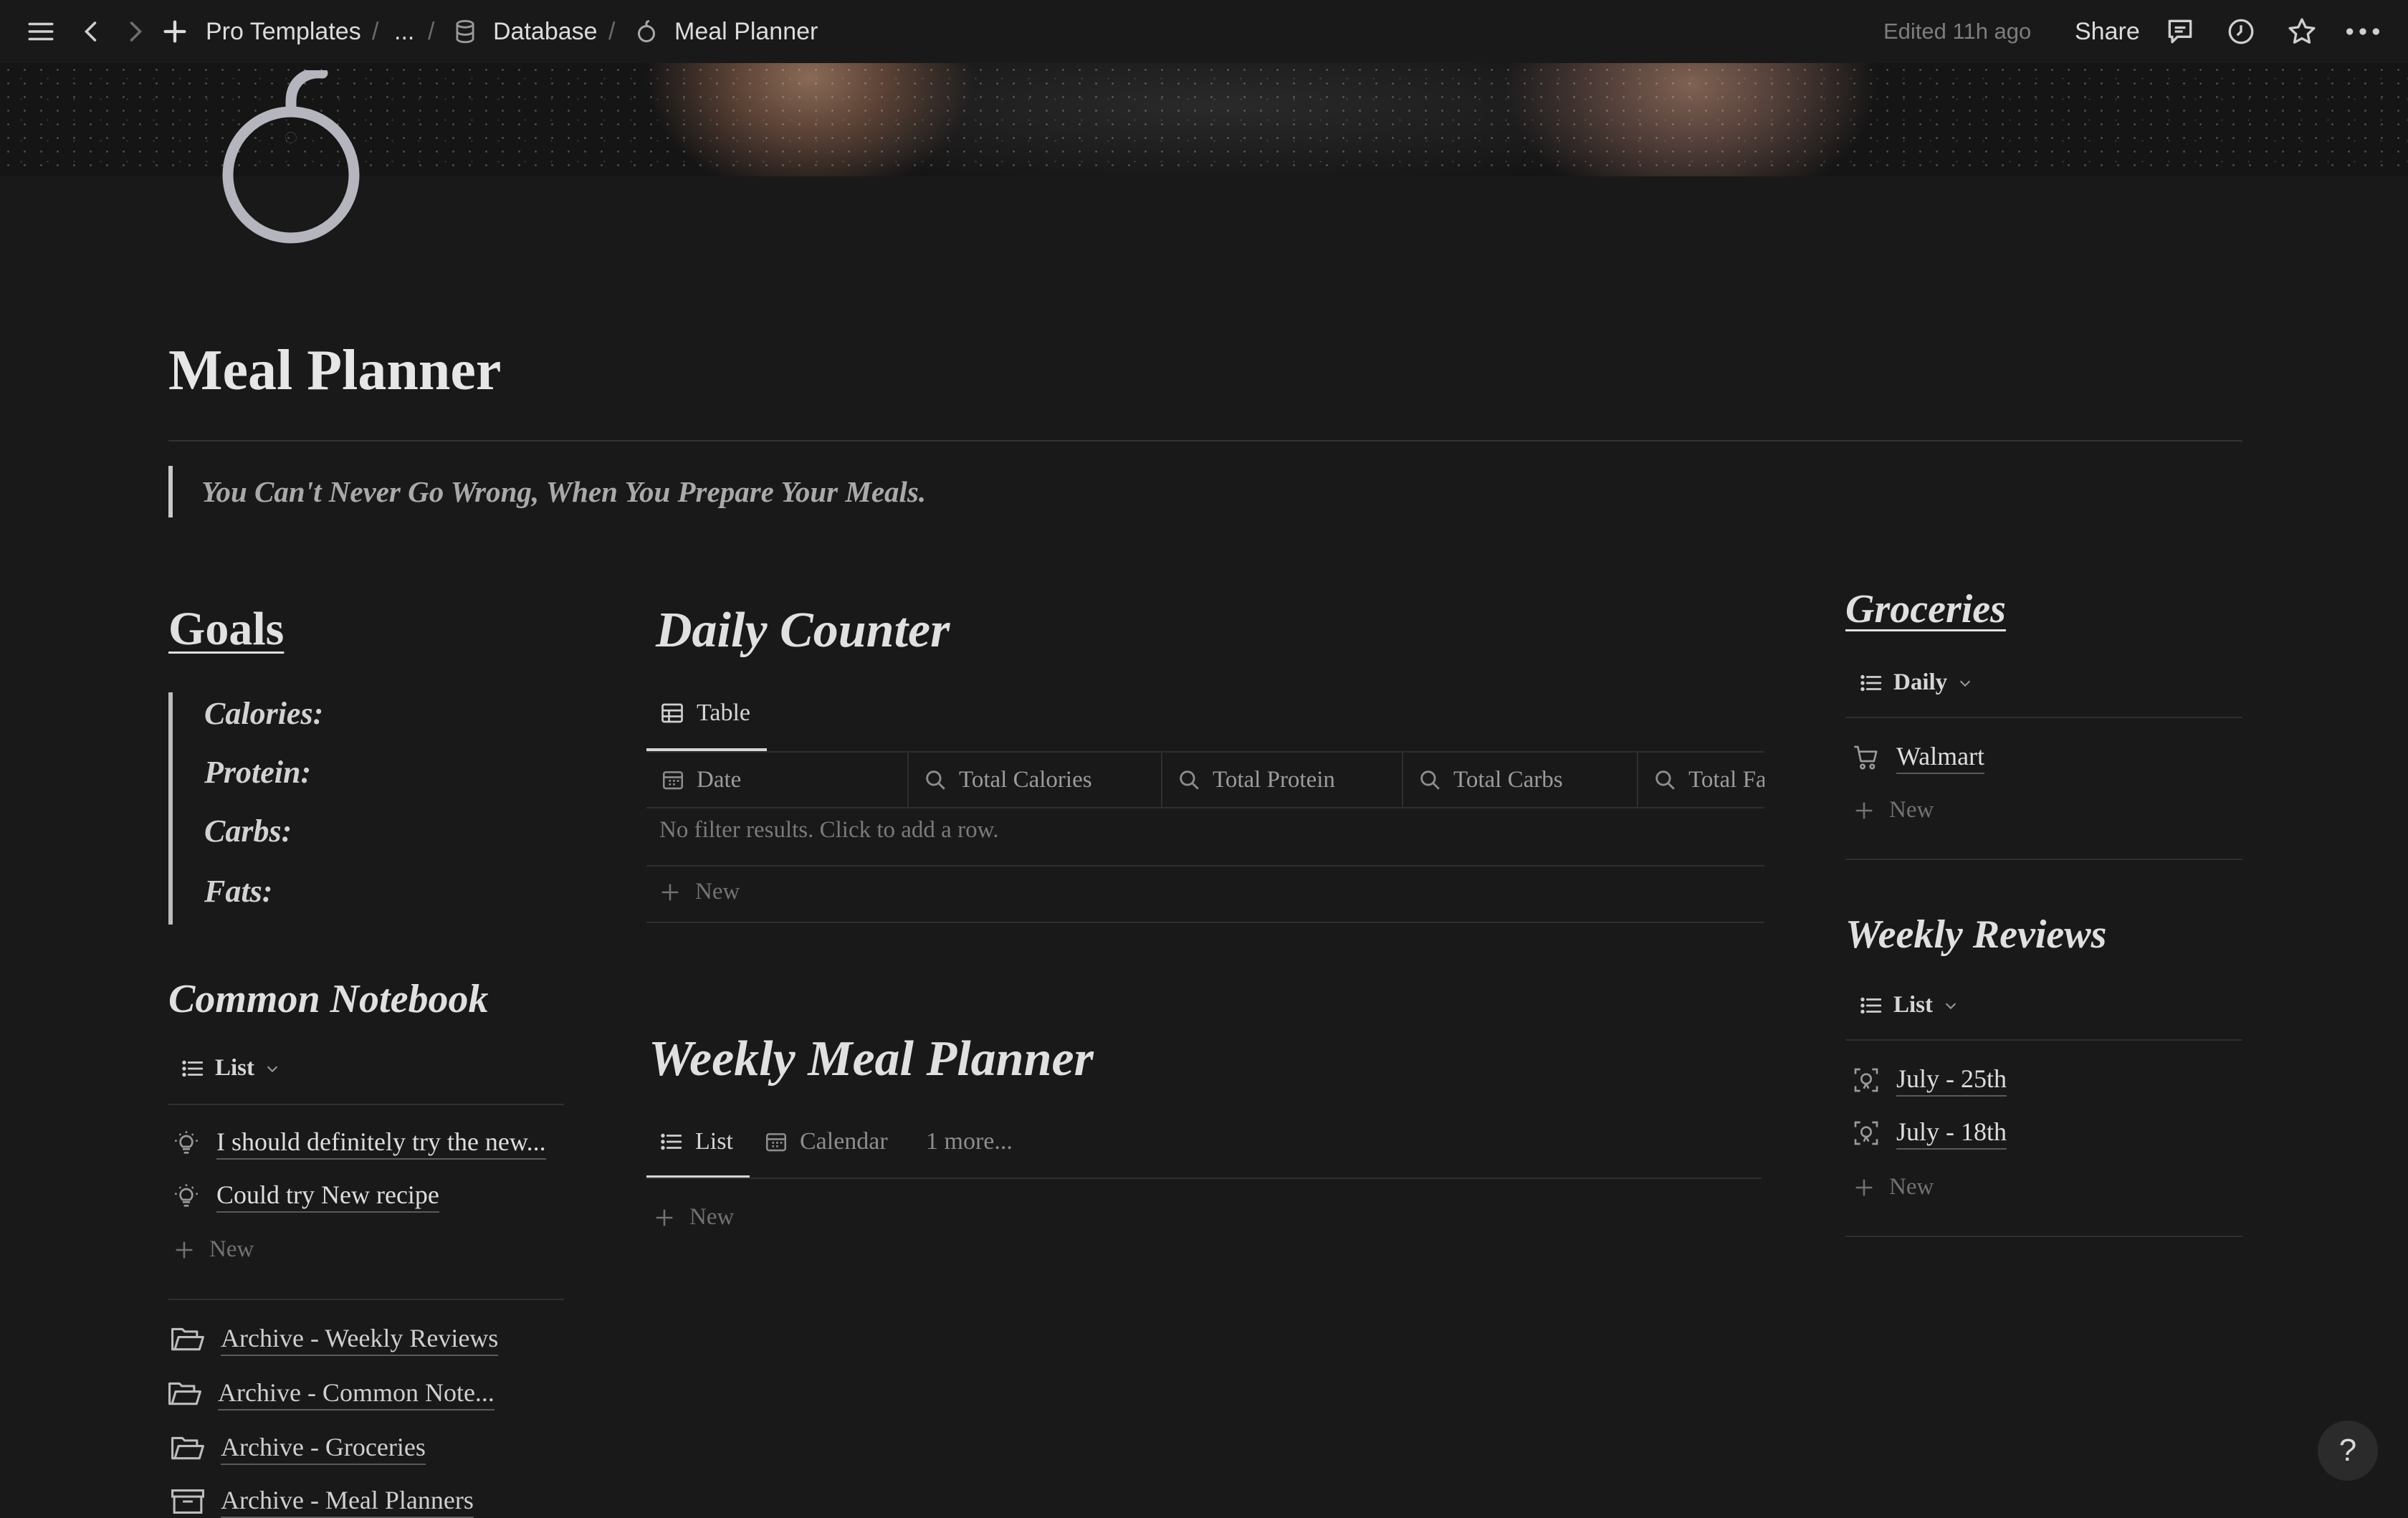  What do you see at coordinates (359, 1339) in the screenshot?
I see `archive-title: Archive - Weekly Reviews` at bounding box center [359, 1339].